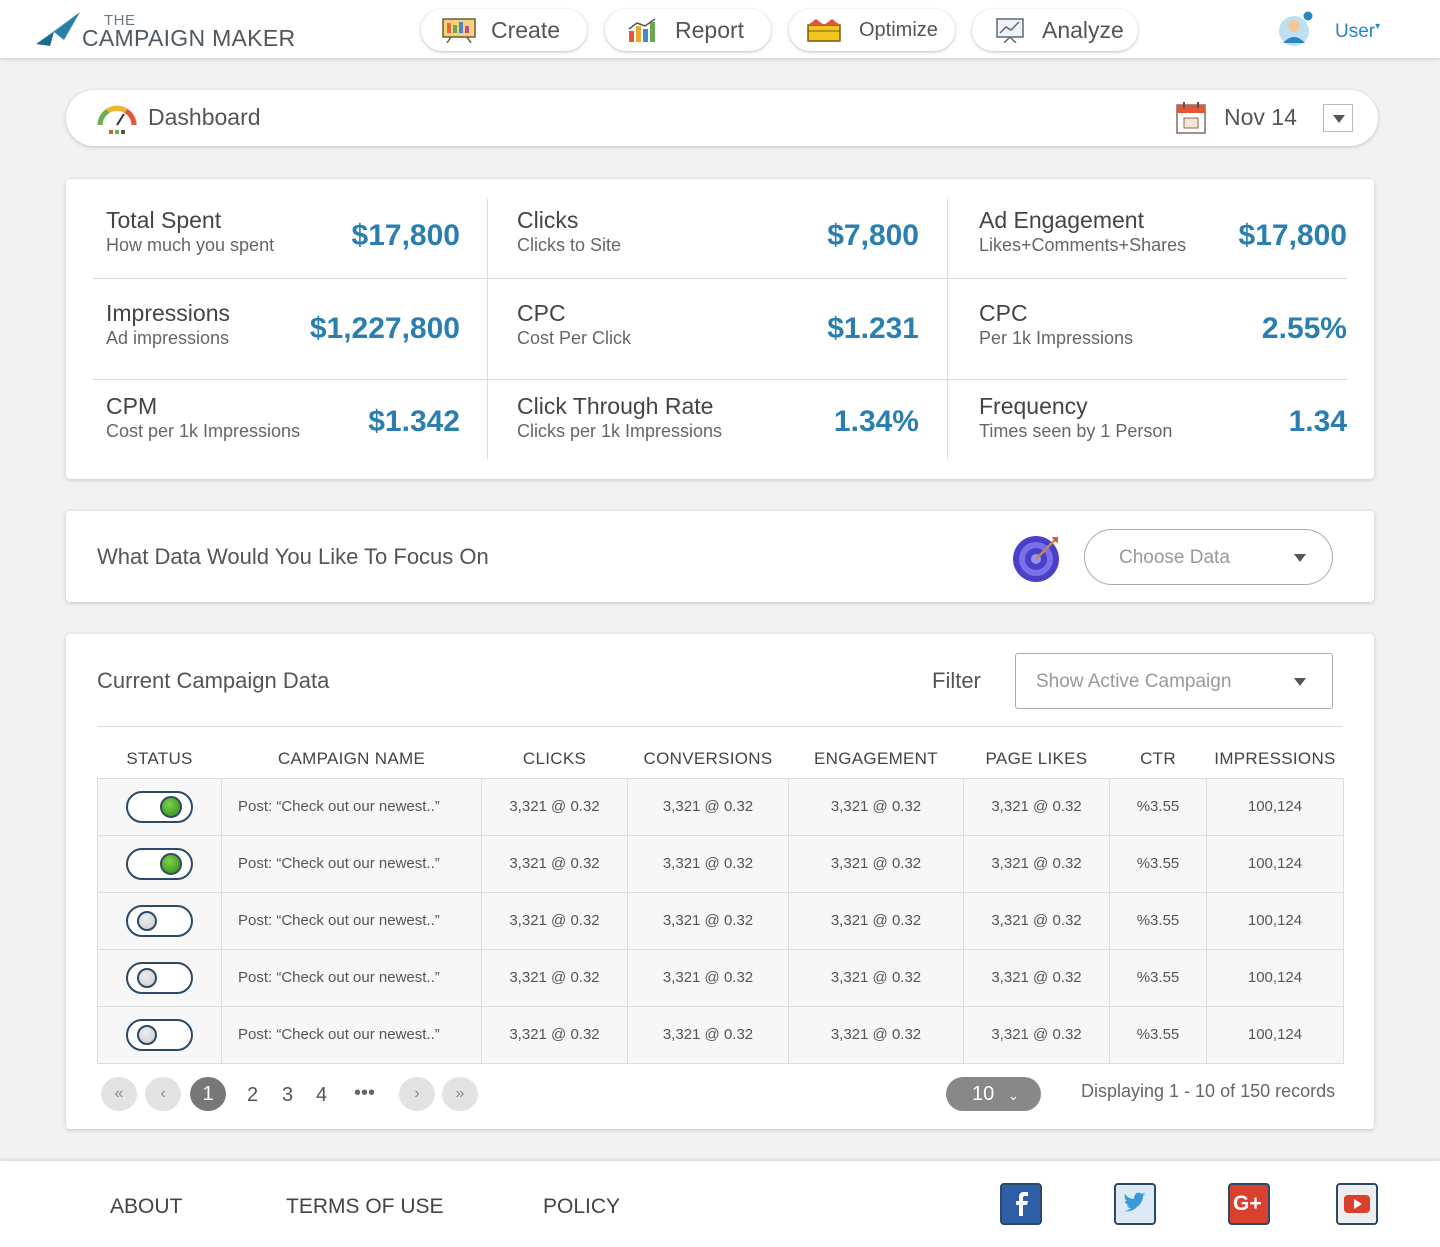  I want to click on column-header: CAMPAIGN NAME, so click(352, 759).